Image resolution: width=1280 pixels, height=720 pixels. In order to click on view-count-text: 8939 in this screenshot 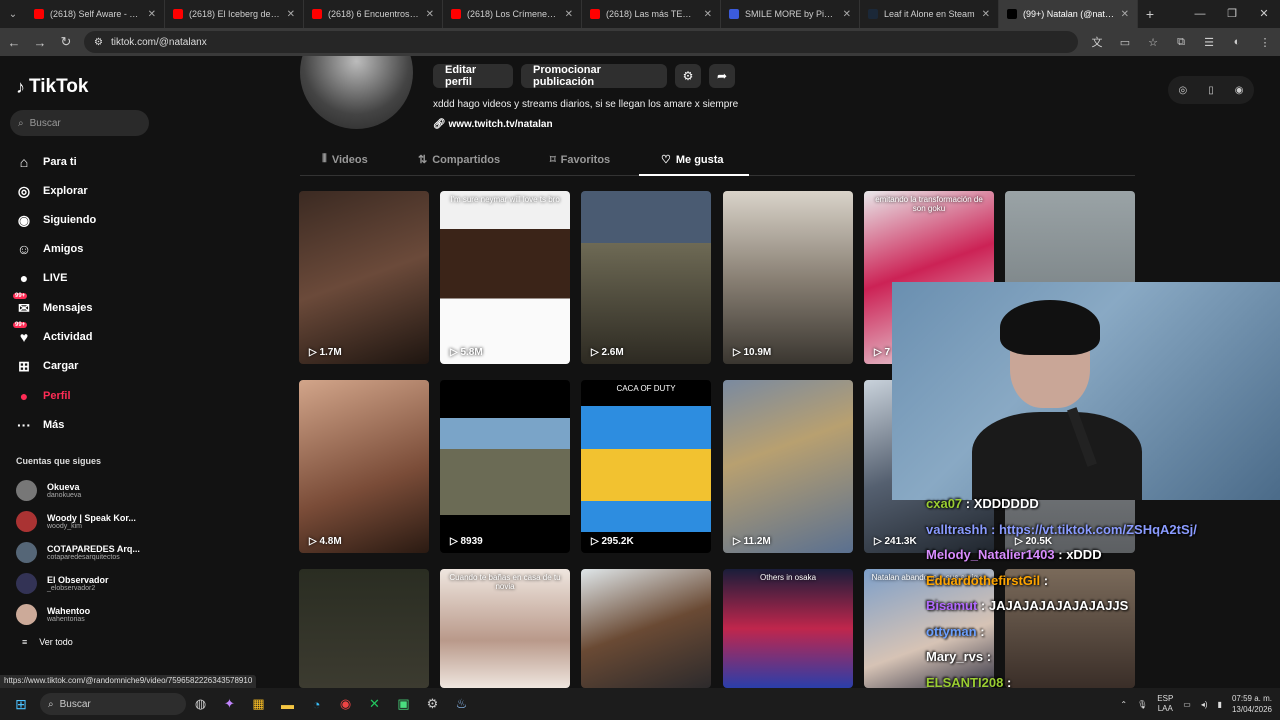, I will do `click(471, 541)`.